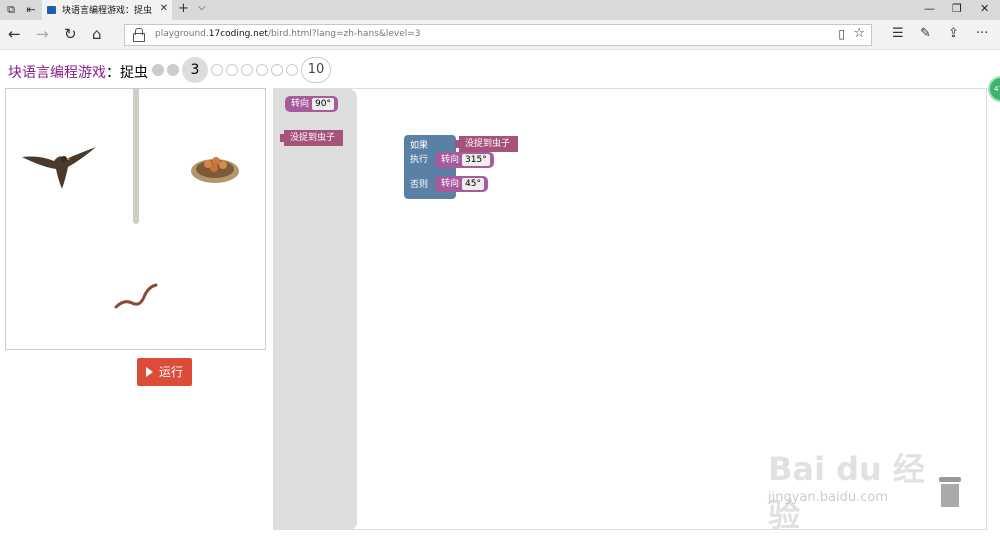  What do you see at coordinates (300, 104) in the screenshot?
I see `turn-label: 转向` at bounding box center [300, 104].